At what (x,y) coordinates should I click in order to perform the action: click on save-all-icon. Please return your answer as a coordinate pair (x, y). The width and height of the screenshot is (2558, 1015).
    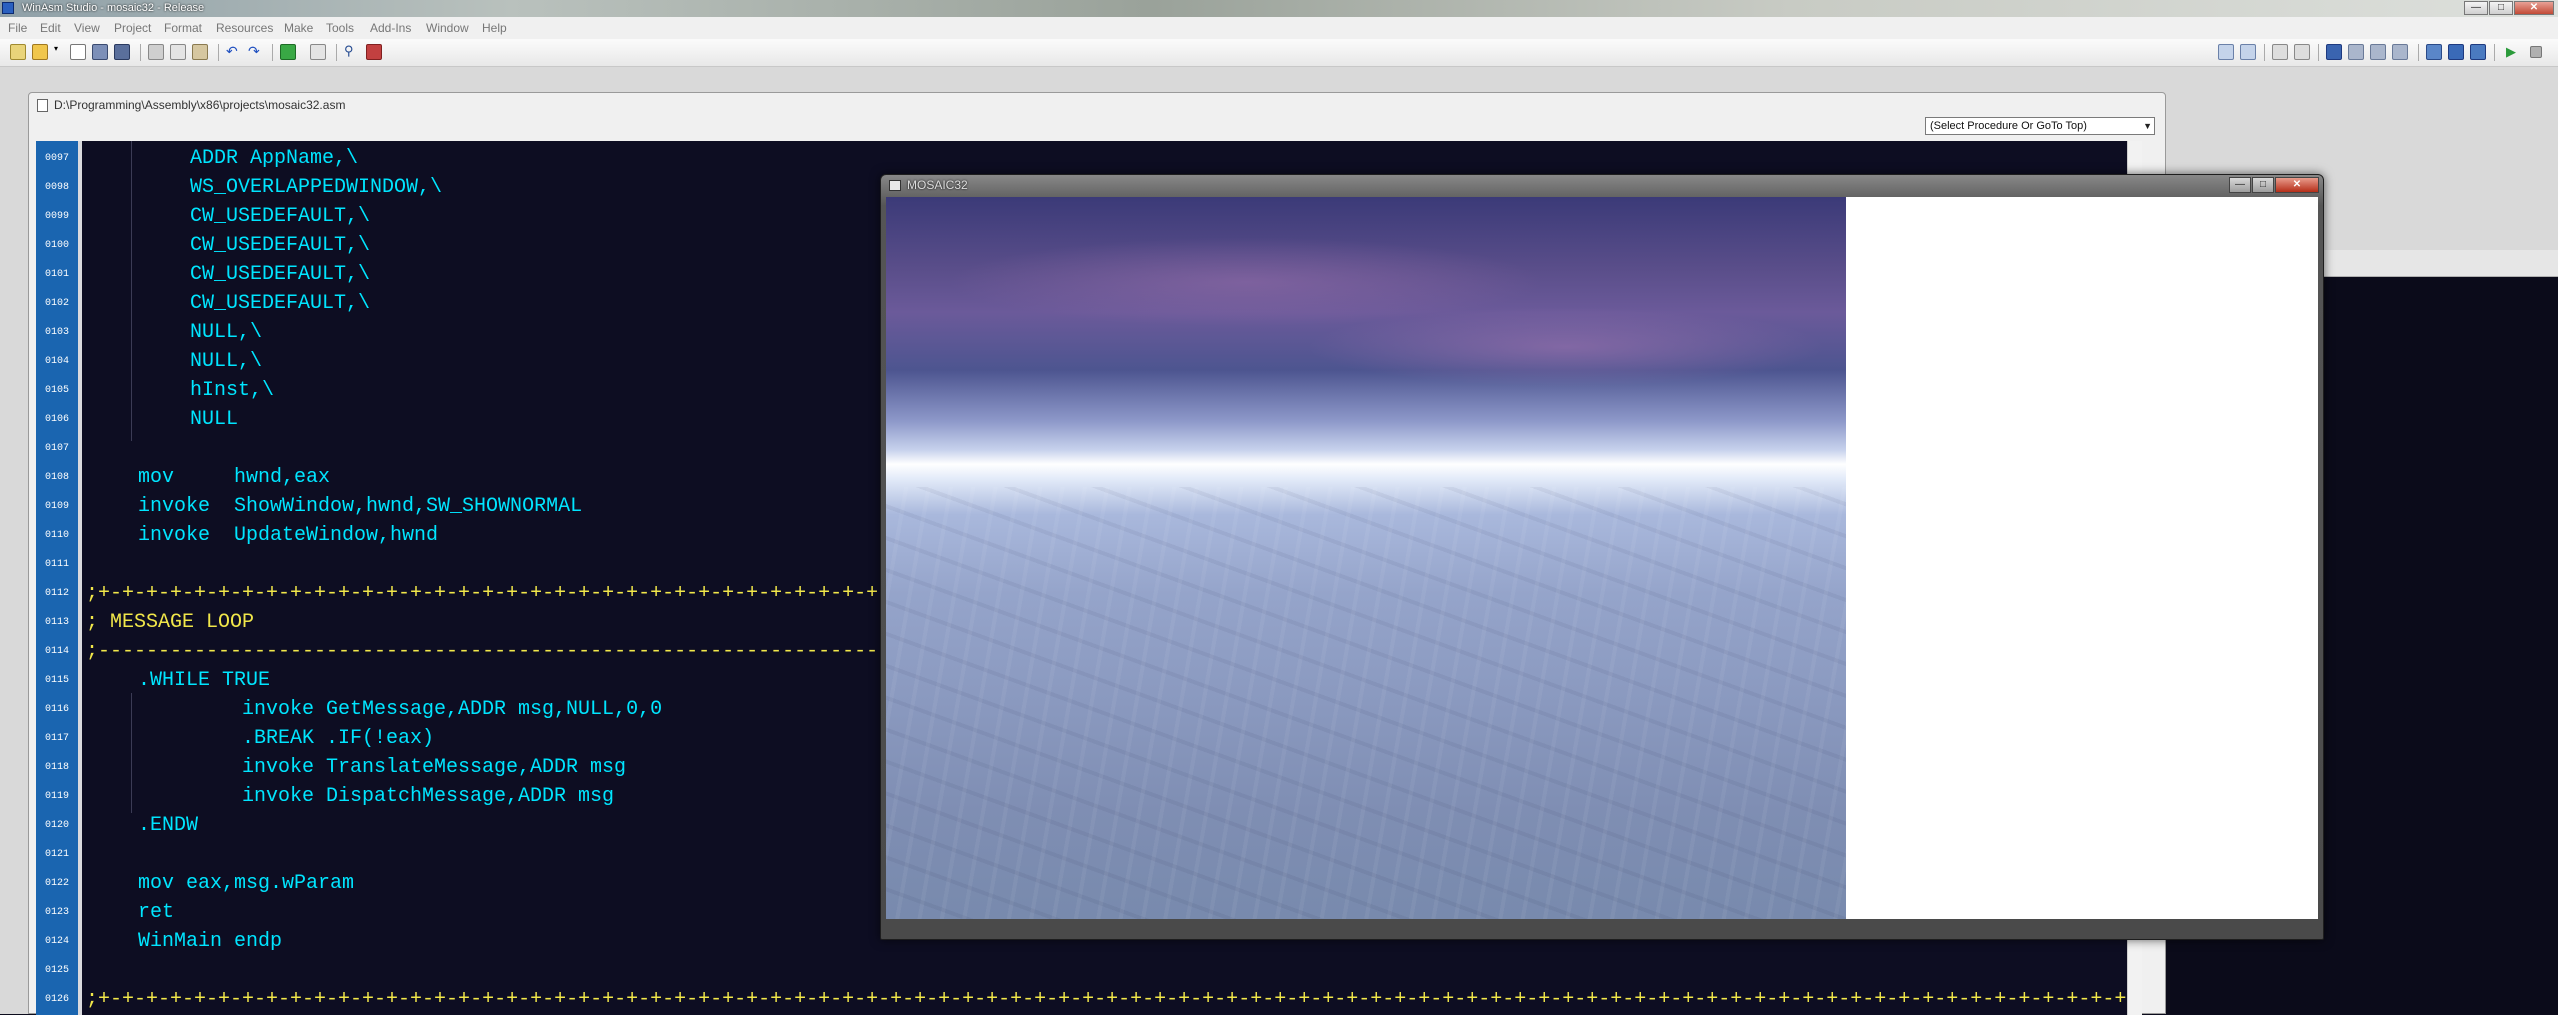
    Looking at the image, I should click on (122, 52).